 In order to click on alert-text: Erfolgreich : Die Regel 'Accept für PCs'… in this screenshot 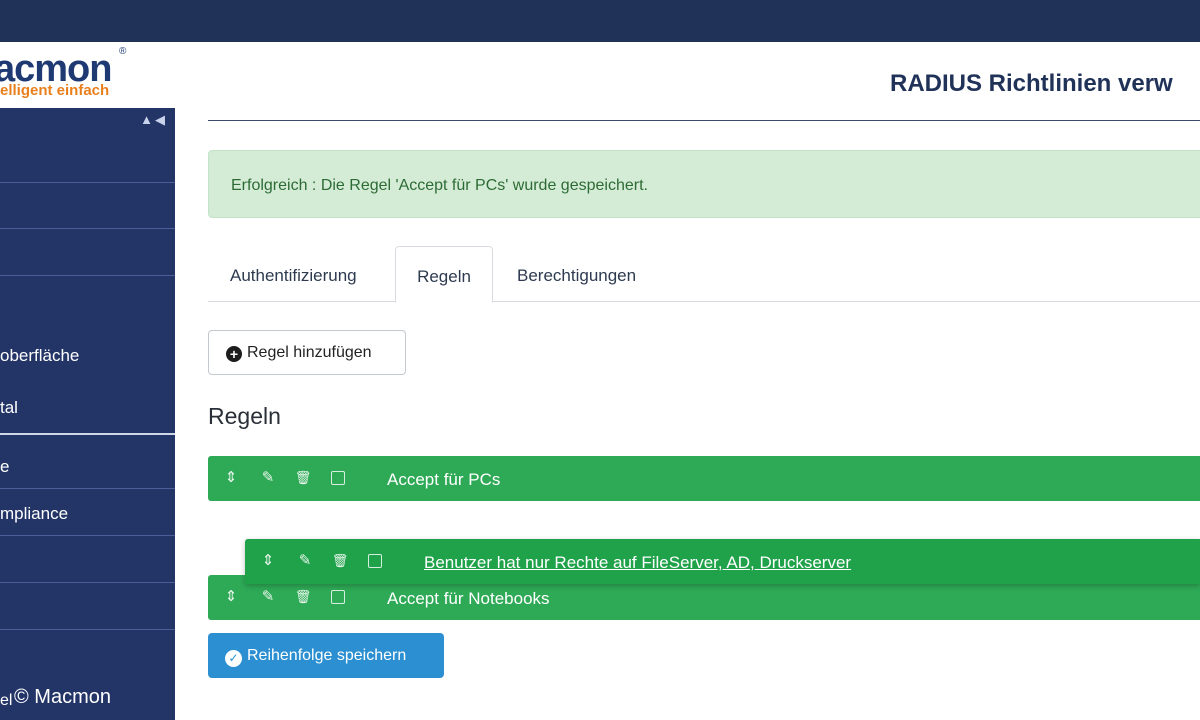, I will do `click(439, 185)`.